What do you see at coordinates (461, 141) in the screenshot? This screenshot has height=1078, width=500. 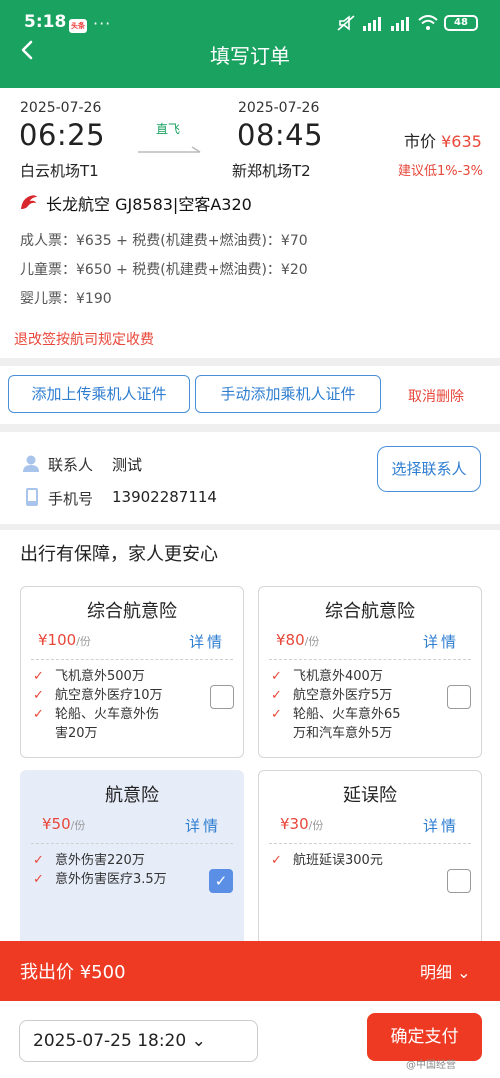 I see `market-price-value: ¥635` at bounding box center [461, 141].